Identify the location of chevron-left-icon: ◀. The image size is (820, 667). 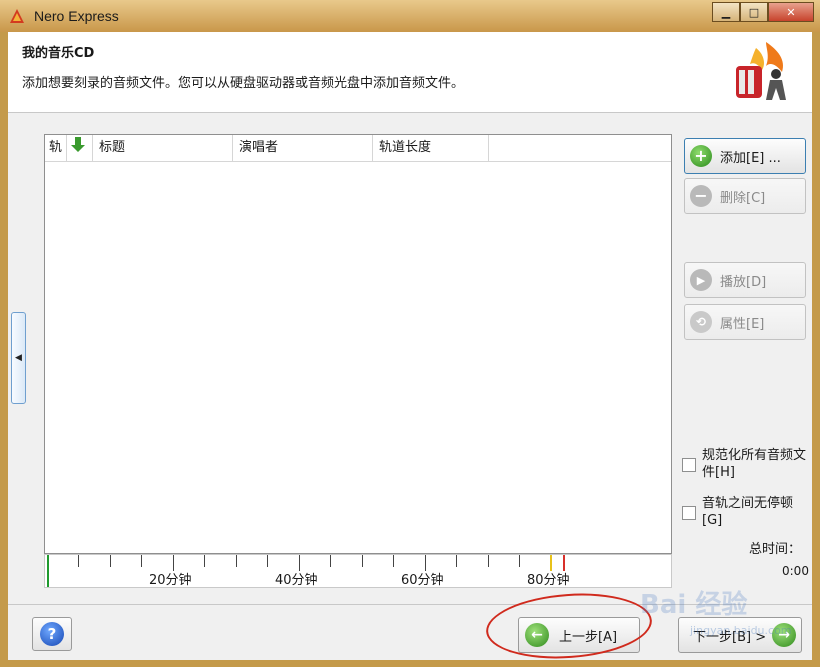
(18, 358).